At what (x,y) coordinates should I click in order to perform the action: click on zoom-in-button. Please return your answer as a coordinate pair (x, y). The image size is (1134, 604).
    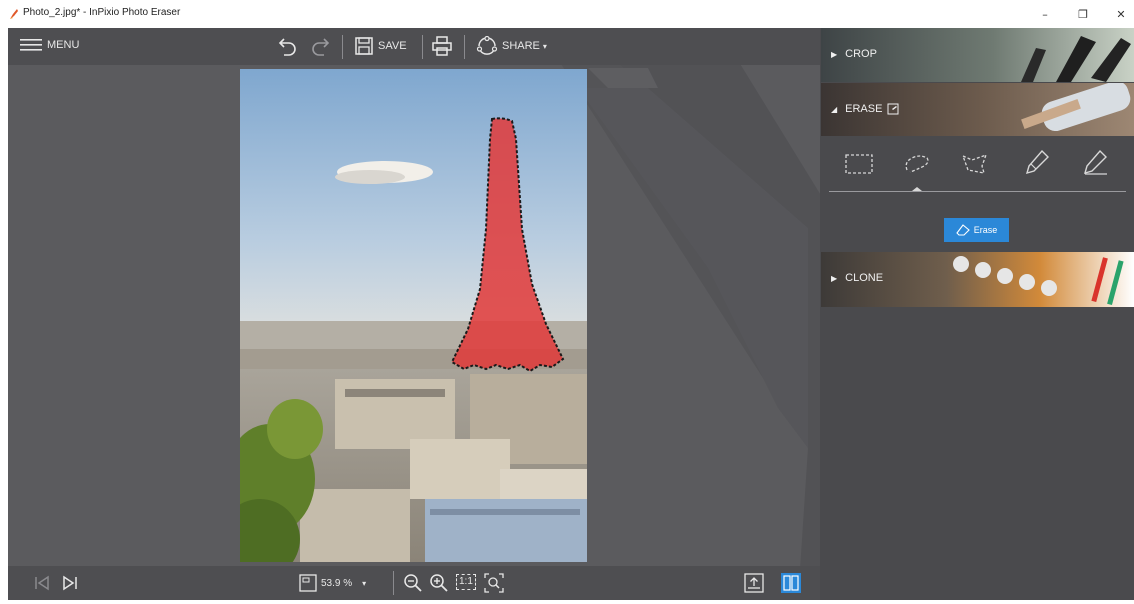
    Looking at the image, I should click on (439, 583).